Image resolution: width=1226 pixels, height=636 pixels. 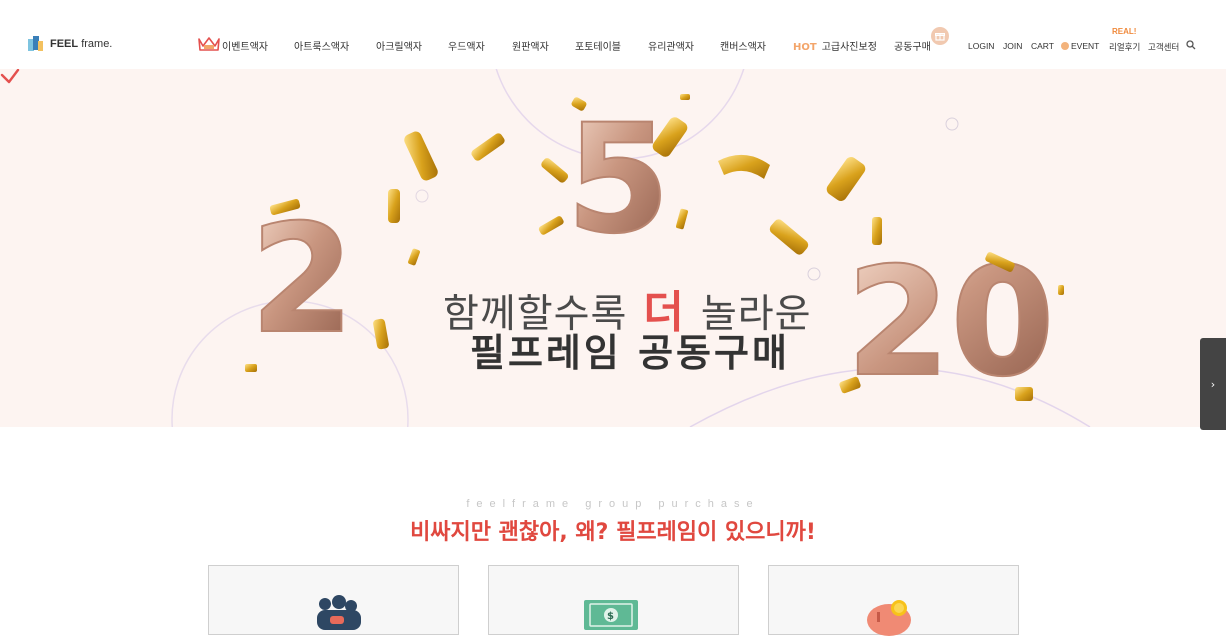 I want to click on search-icon, so click(x=1191, y=45).